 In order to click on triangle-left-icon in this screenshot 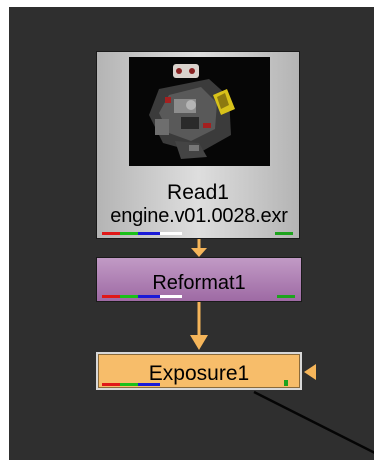, I will do `click(310, 372)`.